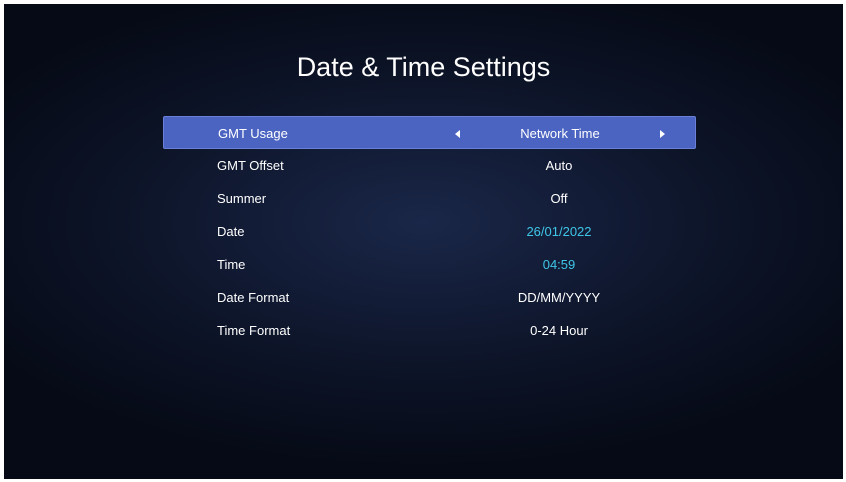 The image size is (846, 482). I want to click on arrow-right-icon, so click(662, 134).